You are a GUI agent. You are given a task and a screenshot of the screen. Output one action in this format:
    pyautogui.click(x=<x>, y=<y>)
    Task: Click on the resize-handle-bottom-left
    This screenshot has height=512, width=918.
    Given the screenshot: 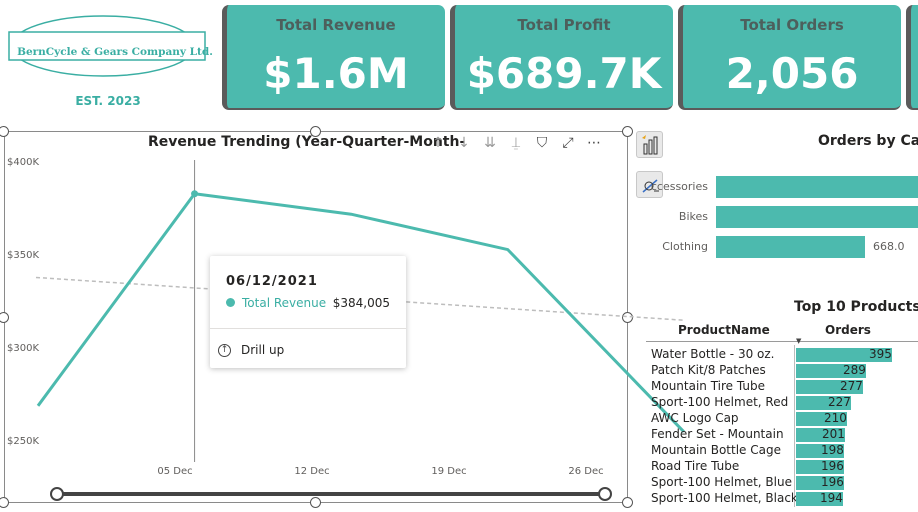 What is the action you would take?
    pyautogui.click(x=4, y=502)
    